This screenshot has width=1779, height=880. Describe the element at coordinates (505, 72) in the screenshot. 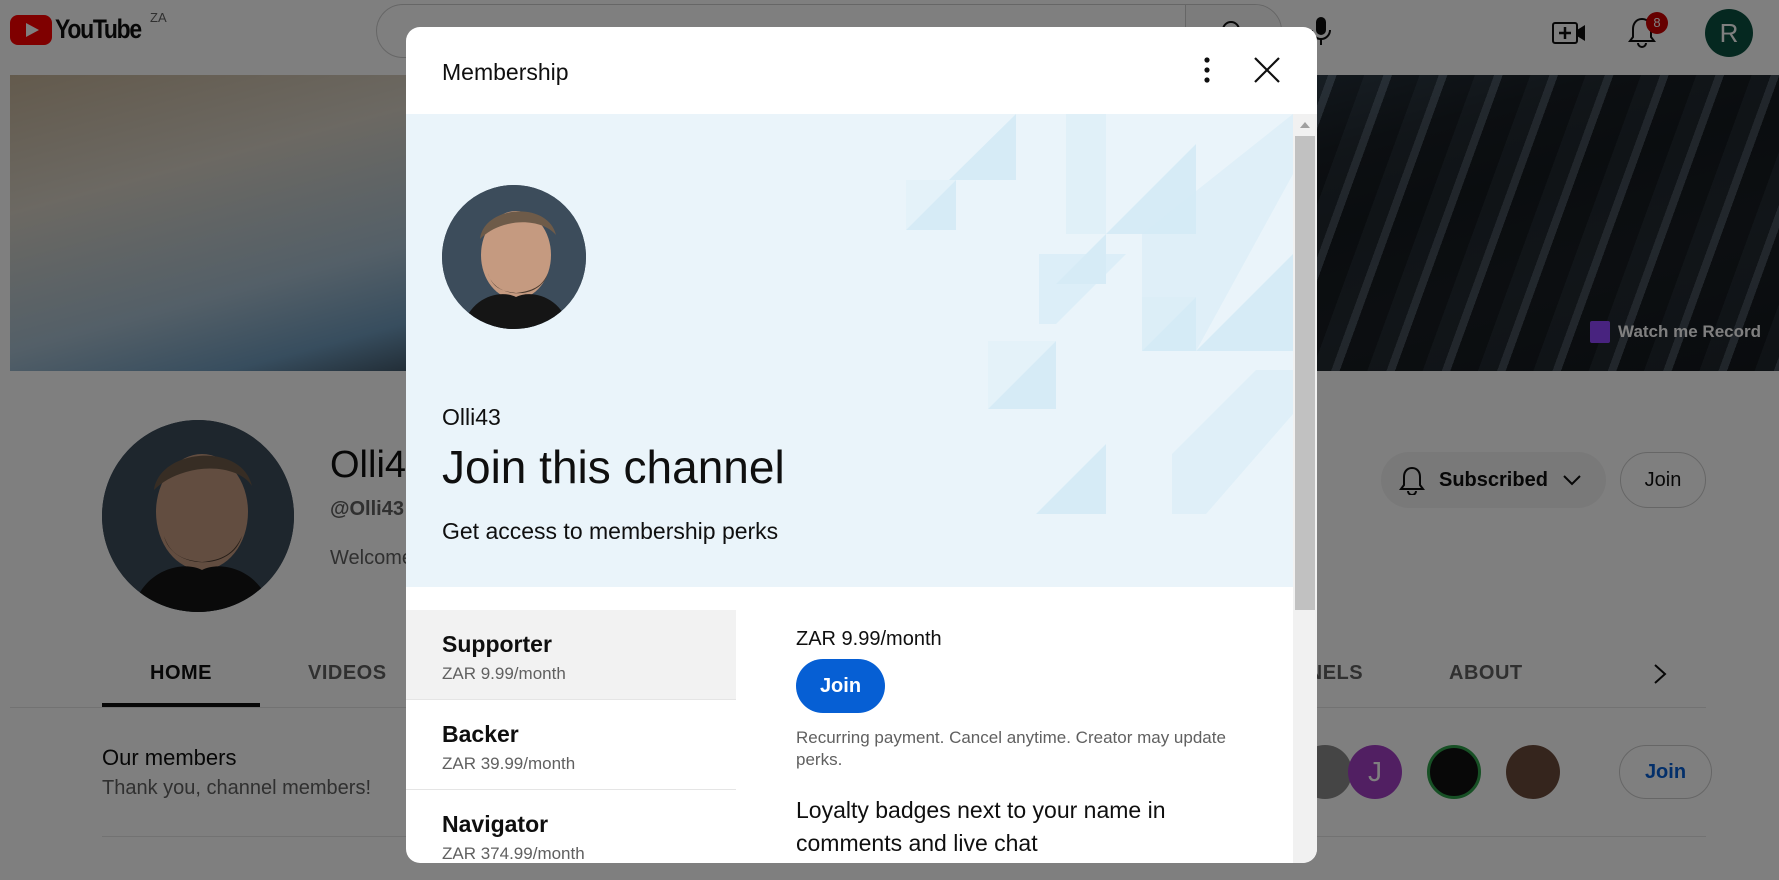

I see `dialog-title: Membership` at that location.